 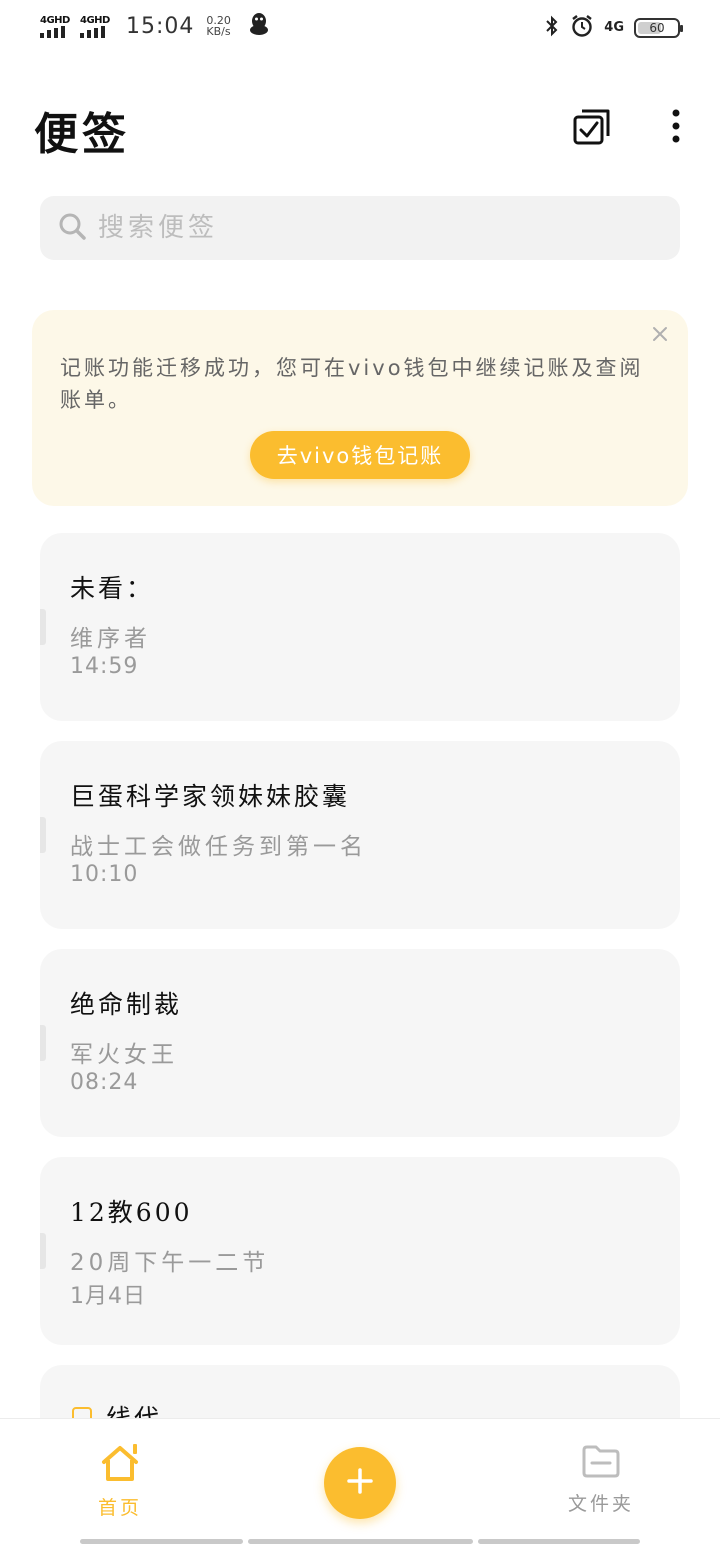 I want to click on note-time: 08:24, so click(x=104, y=1082).